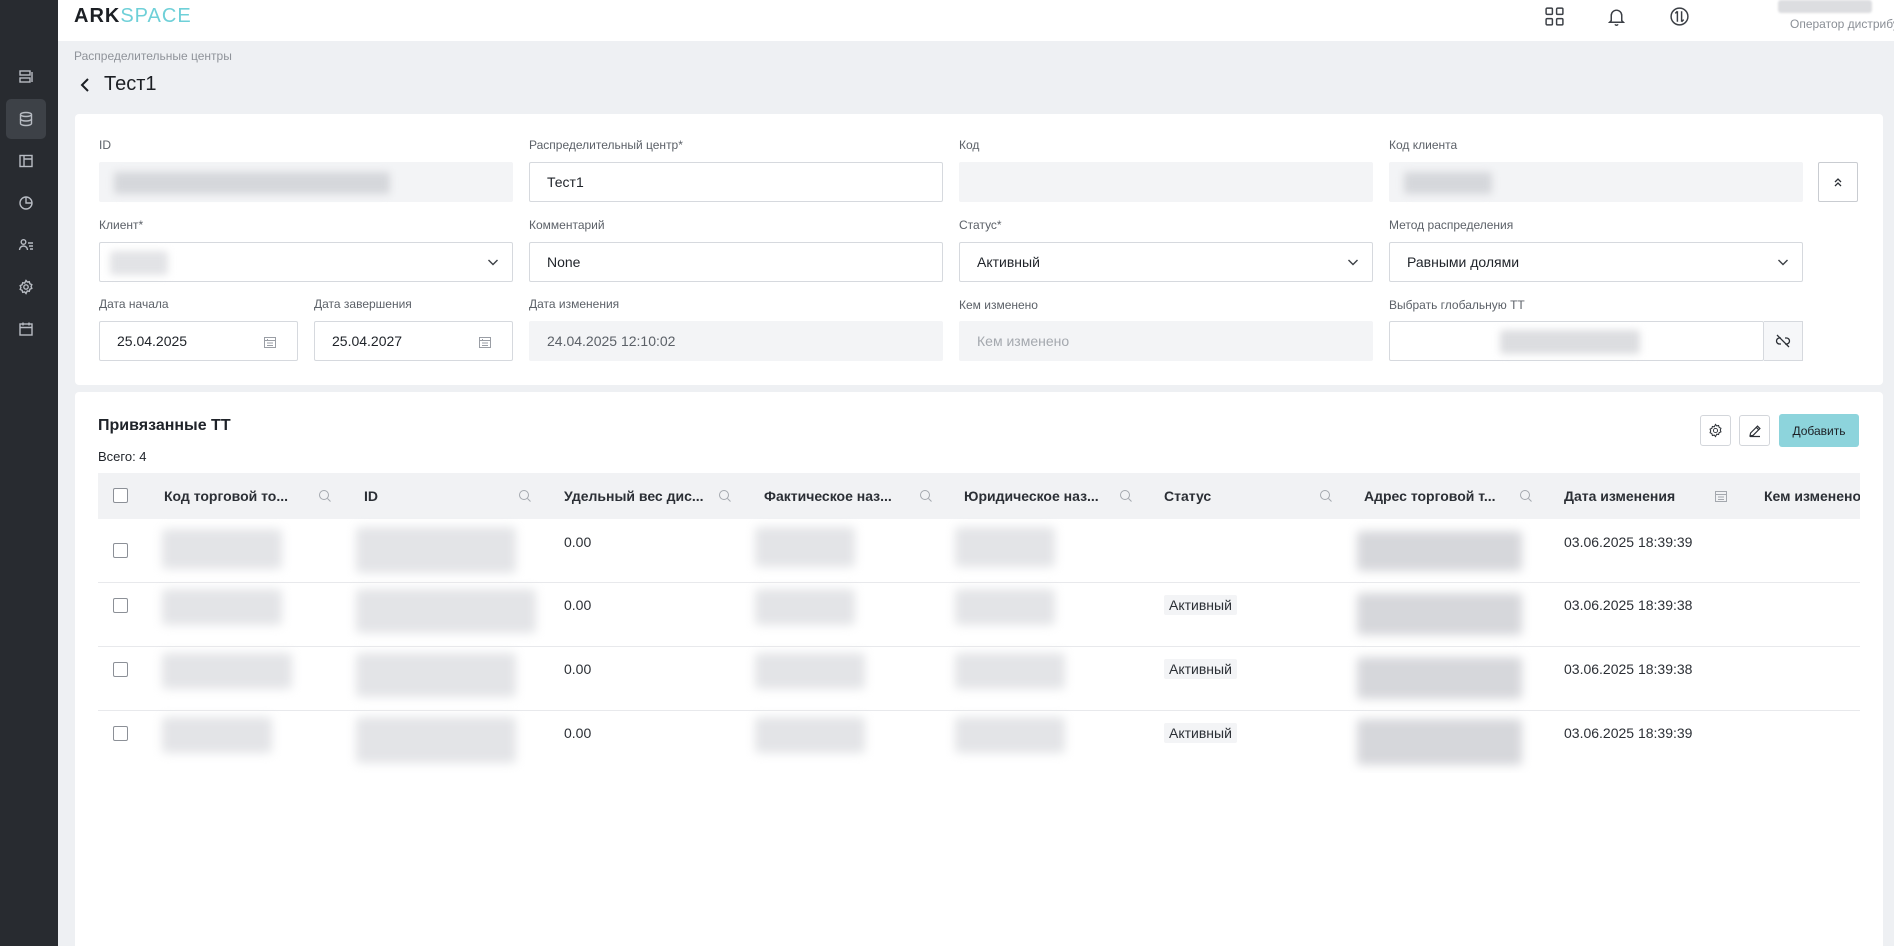 This screenshot has width=1894, height=946. What do you see at coordinates (153, 56) in the screenshot?
I see `breadcrumb: Распределительные центры` at bounding box center [153, 56].